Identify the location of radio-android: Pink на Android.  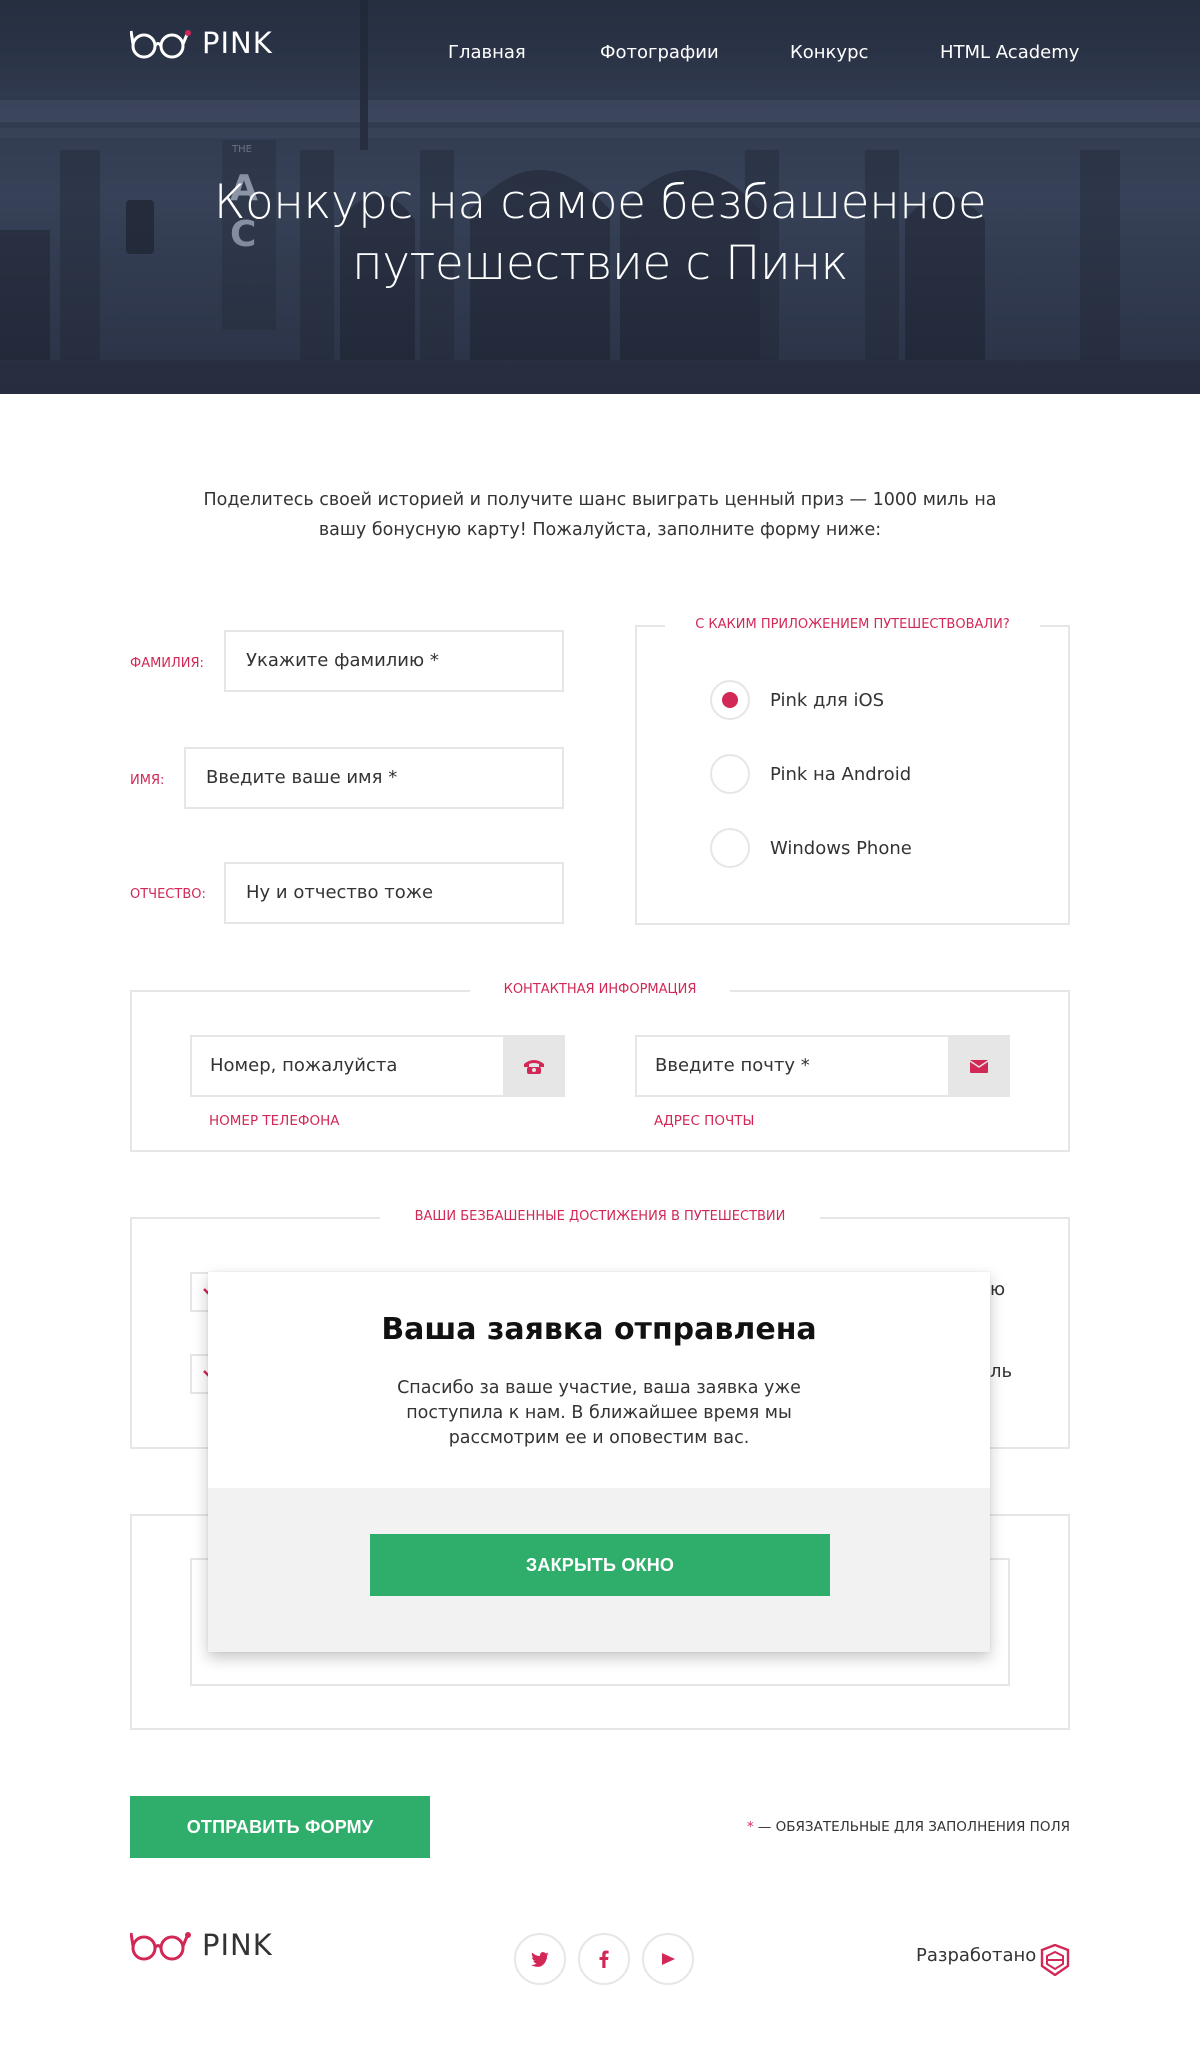
(810, 774).